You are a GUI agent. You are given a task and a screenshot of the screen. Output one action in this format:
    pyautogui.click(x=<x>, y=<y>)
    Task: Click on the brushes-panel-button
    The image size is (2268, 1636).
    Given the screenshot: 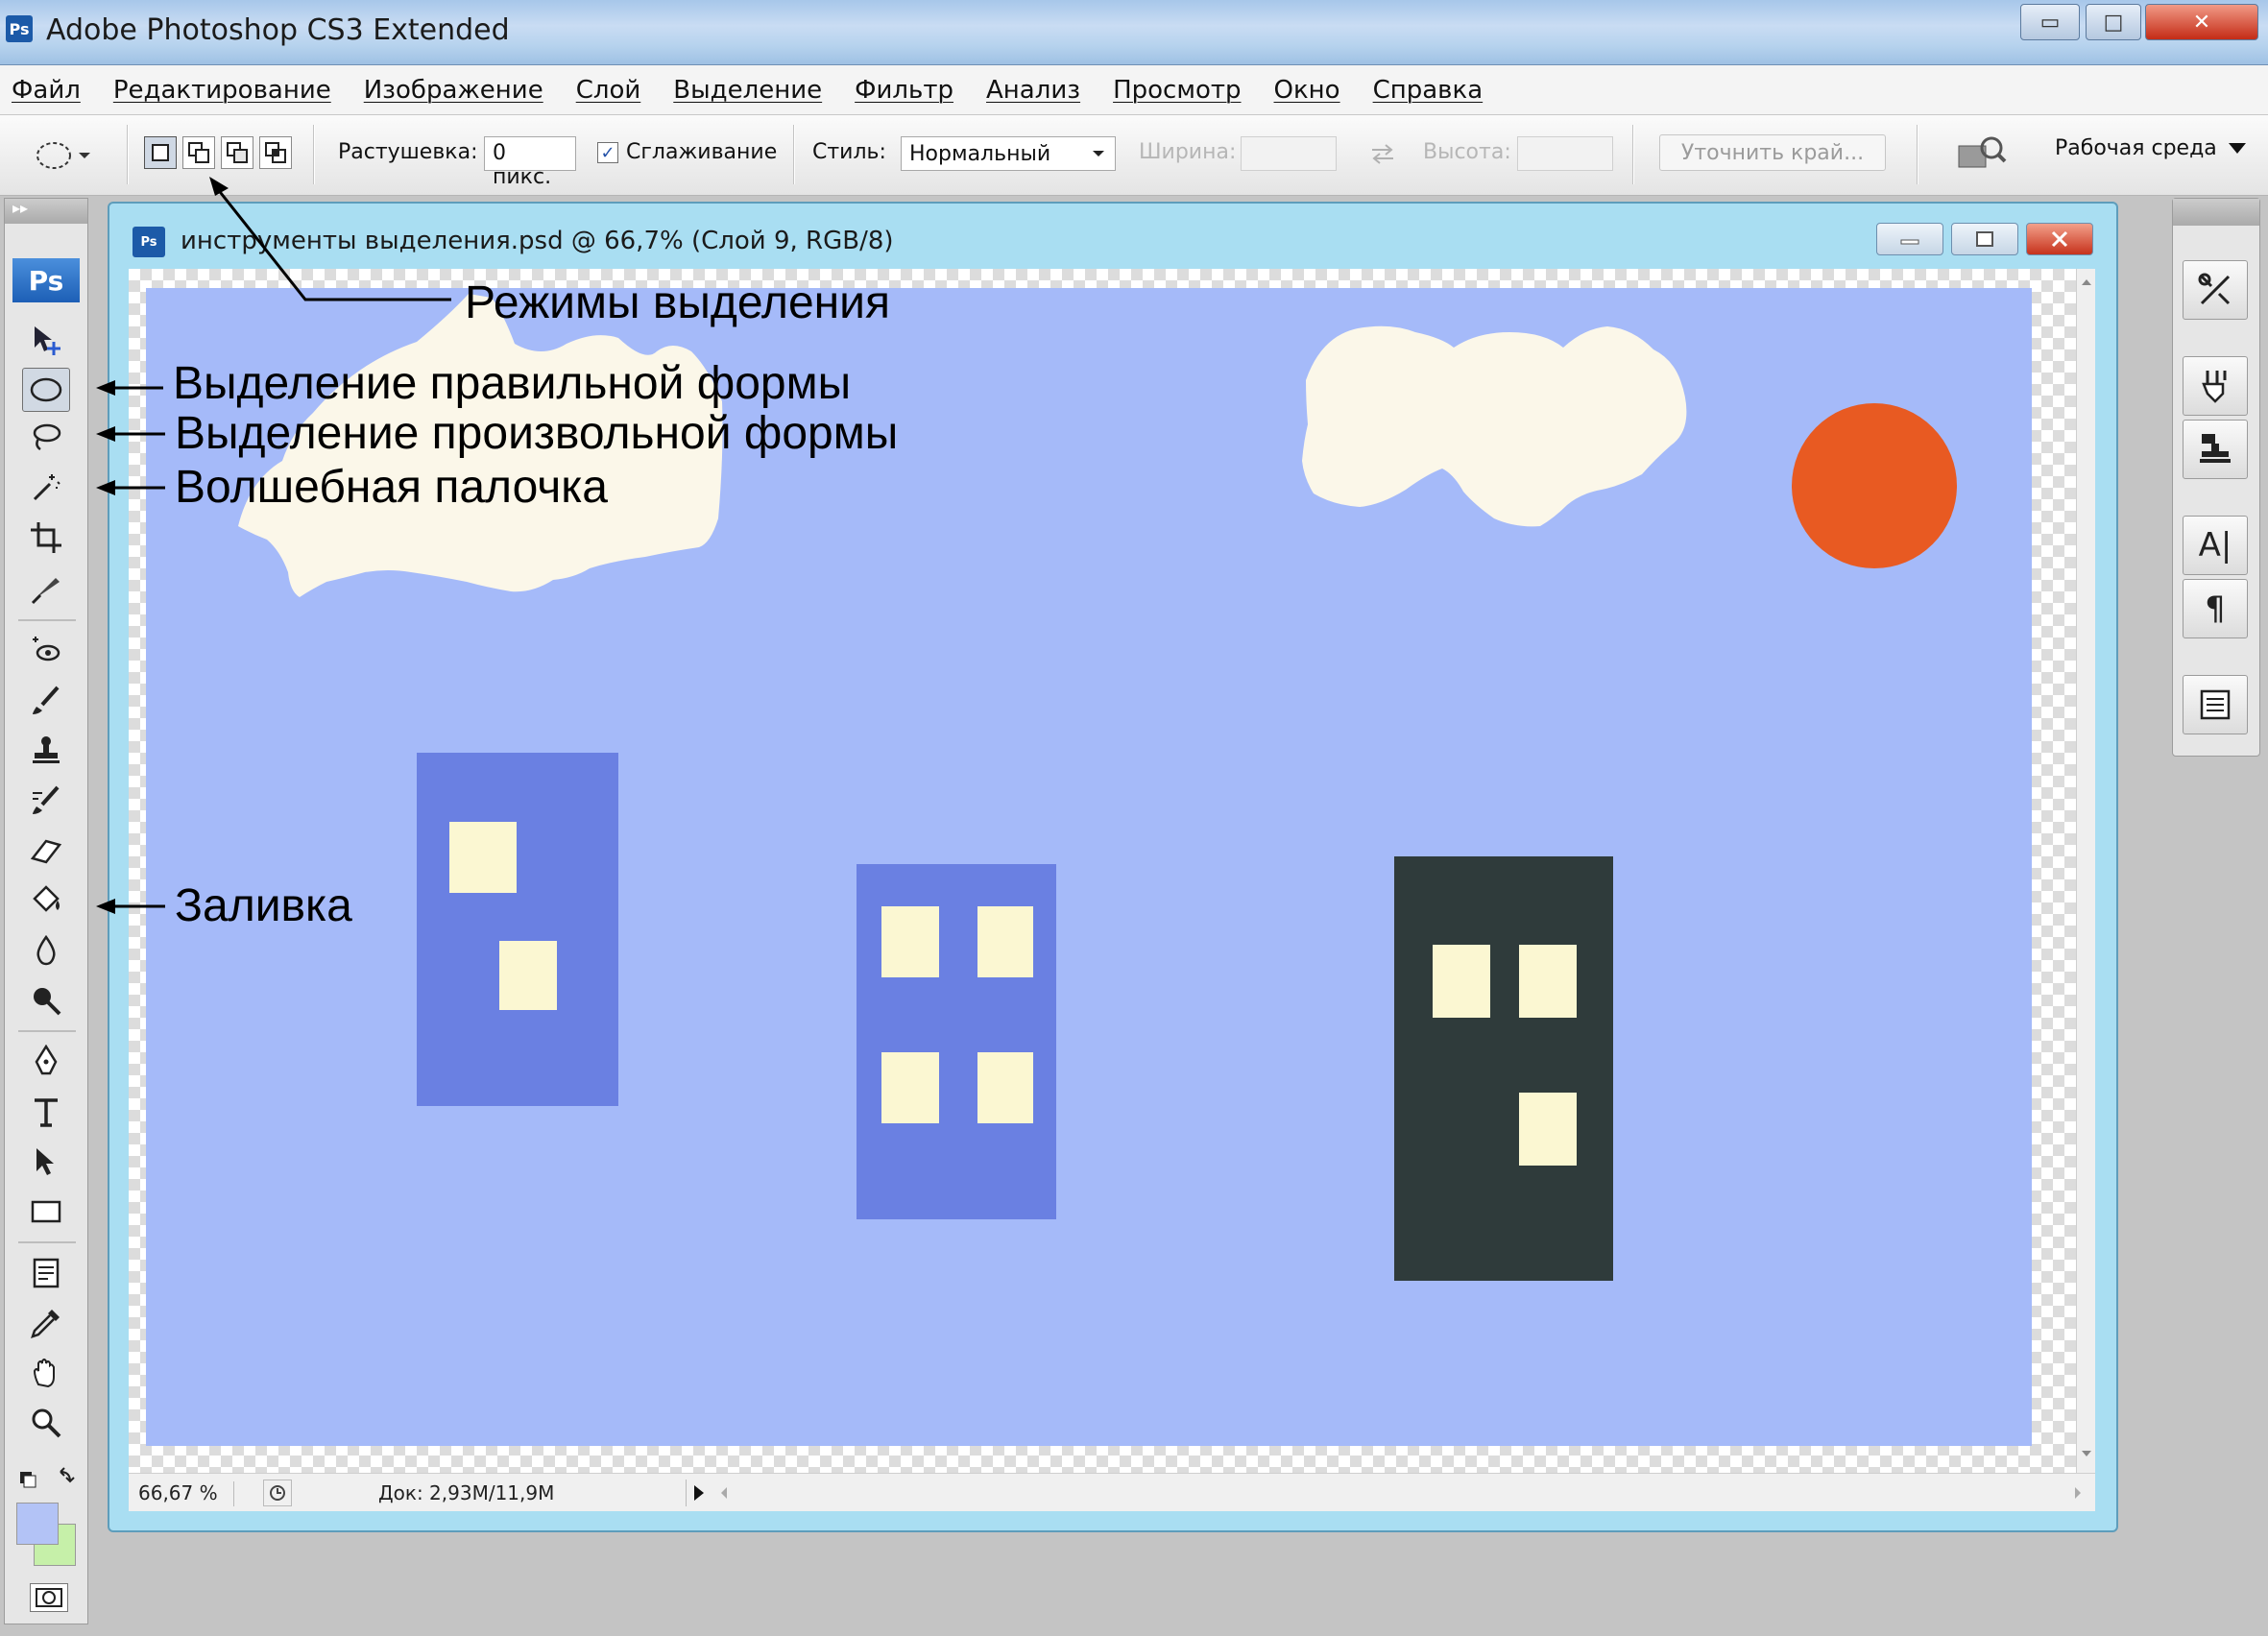 What is the action you would take?
    pyautogui.click(x=2215, y=386)
    